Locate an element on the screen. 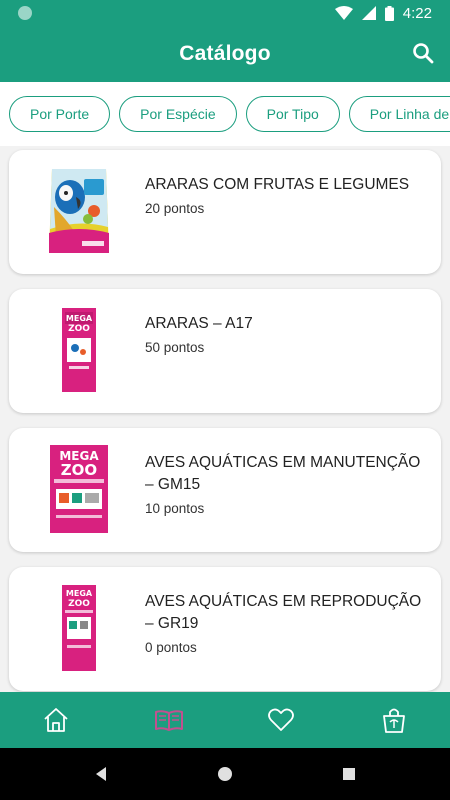 The image size is (450, 800). product-card: MEGA ZOO ARARAS – A17 50 pontos is located at coordinates (225, 351).